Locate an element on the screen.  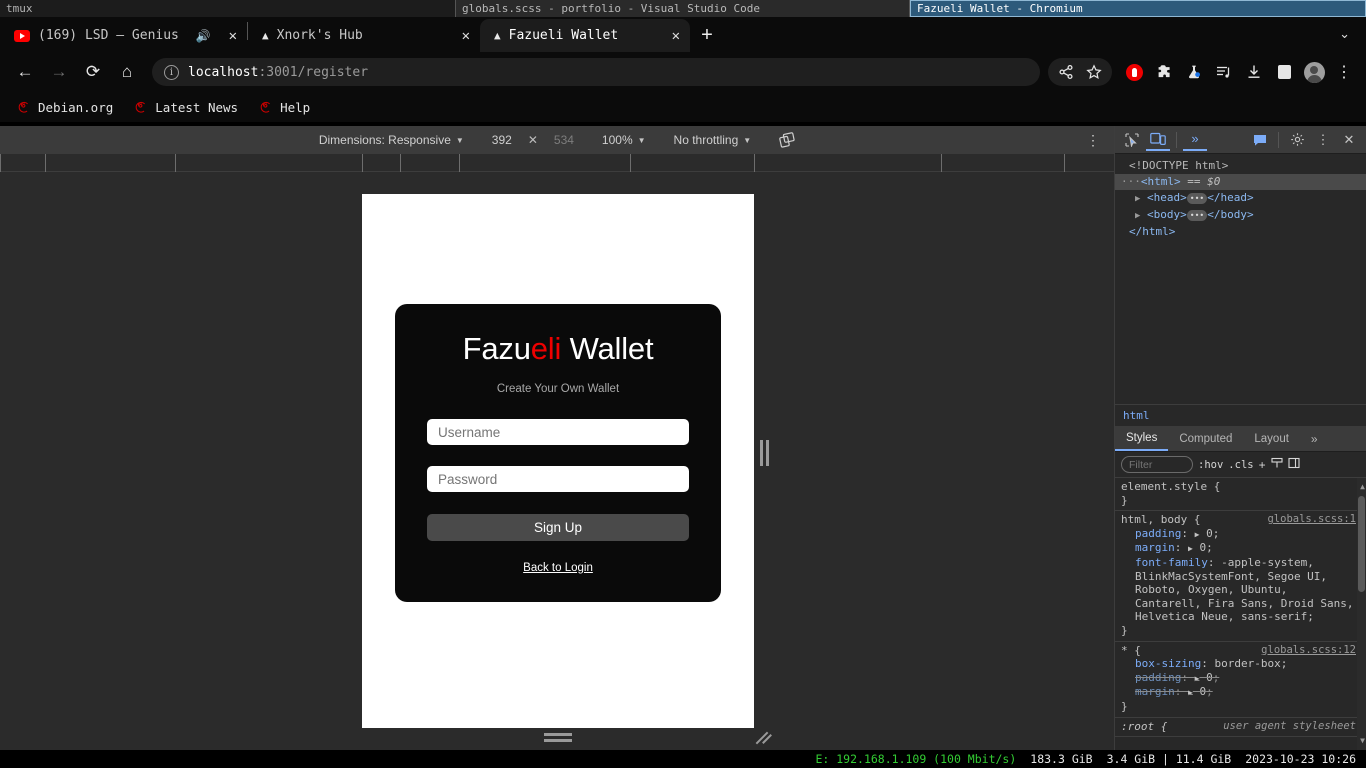
devtools-close-icon: ✕ is located at coordinates (1349, 140).